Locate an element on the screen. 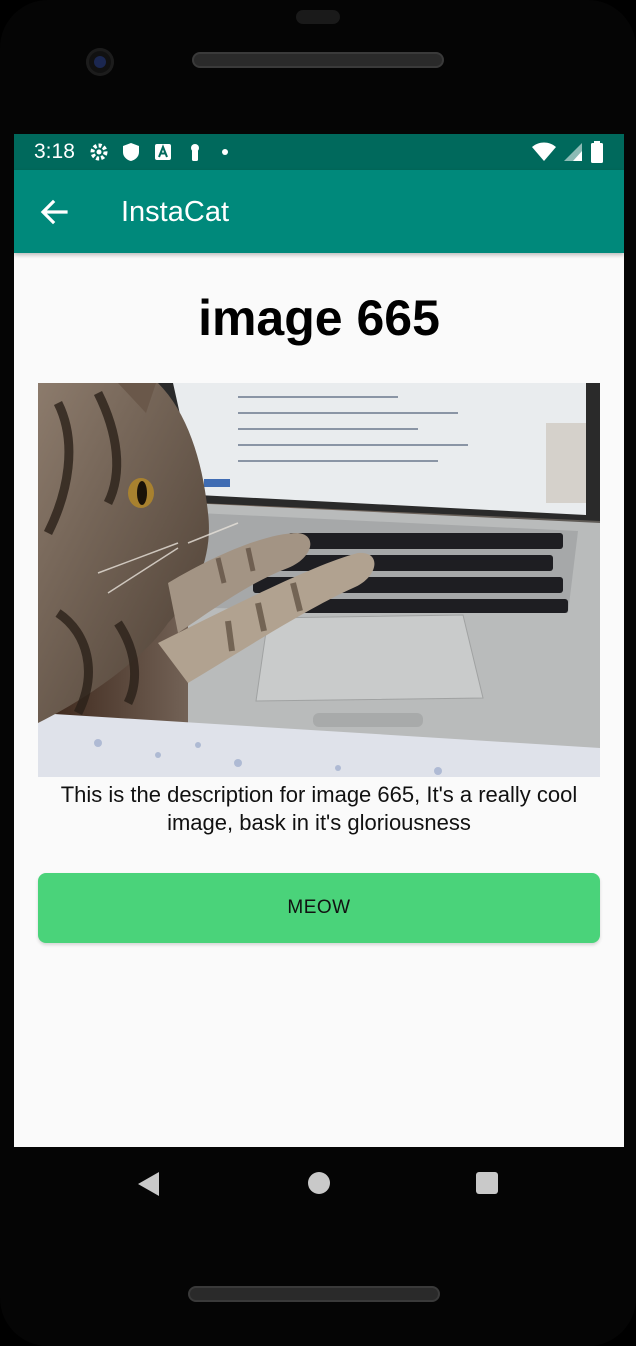 Image resolution: width=636 pixels, height=1346 pixels. nav-home-icon is located at coordinates (319, 1183).